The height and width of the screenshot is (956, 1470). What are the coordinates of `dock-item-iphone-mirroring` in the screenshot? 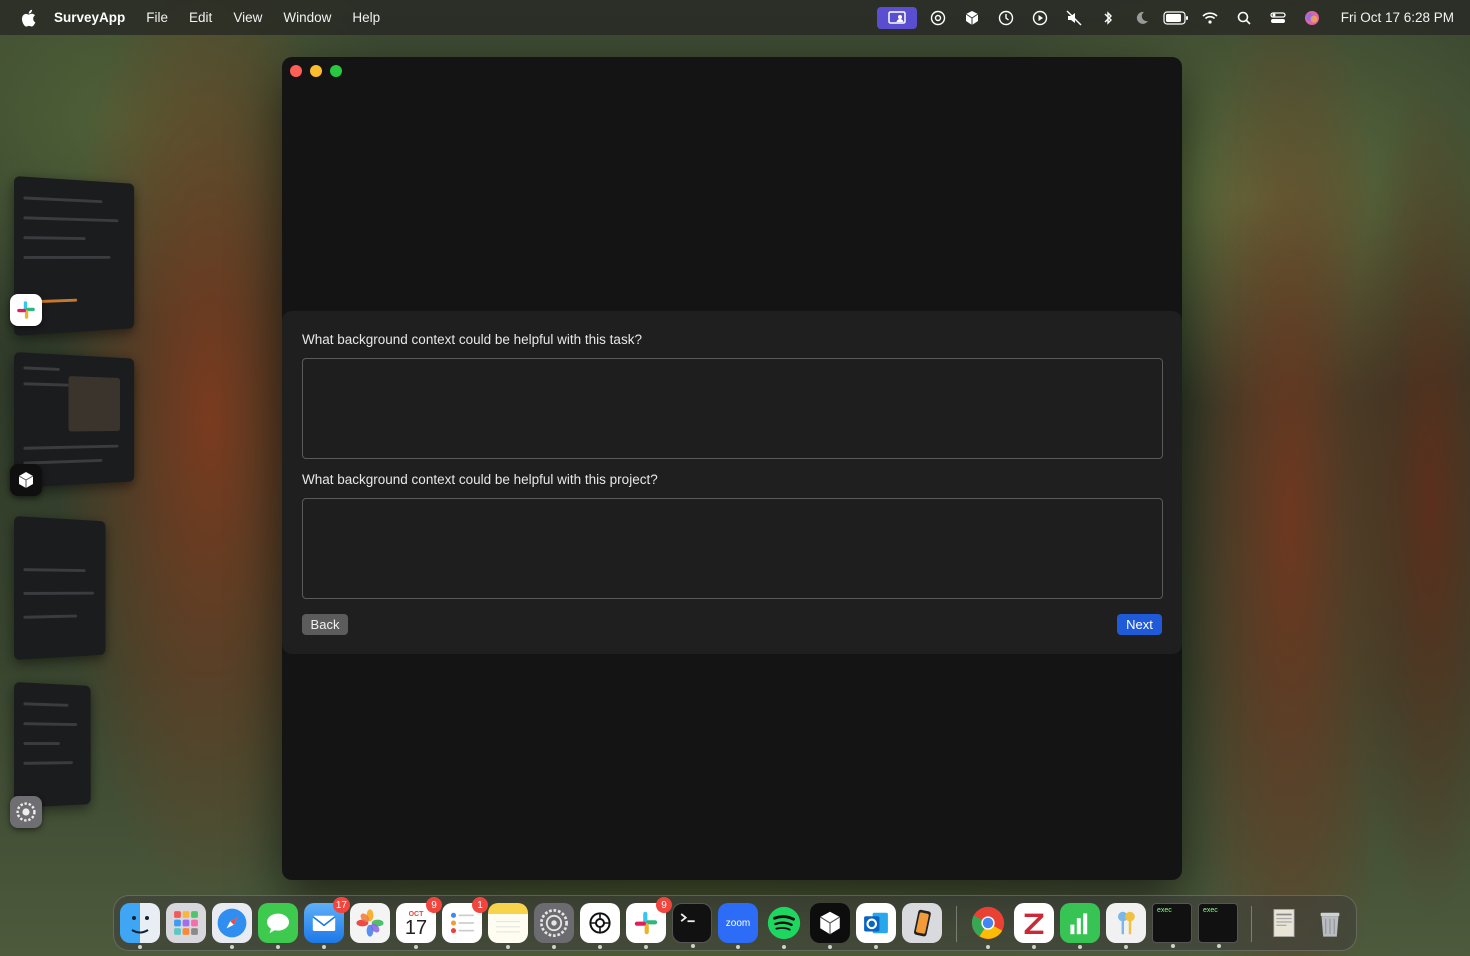 It's located at (922, 923).